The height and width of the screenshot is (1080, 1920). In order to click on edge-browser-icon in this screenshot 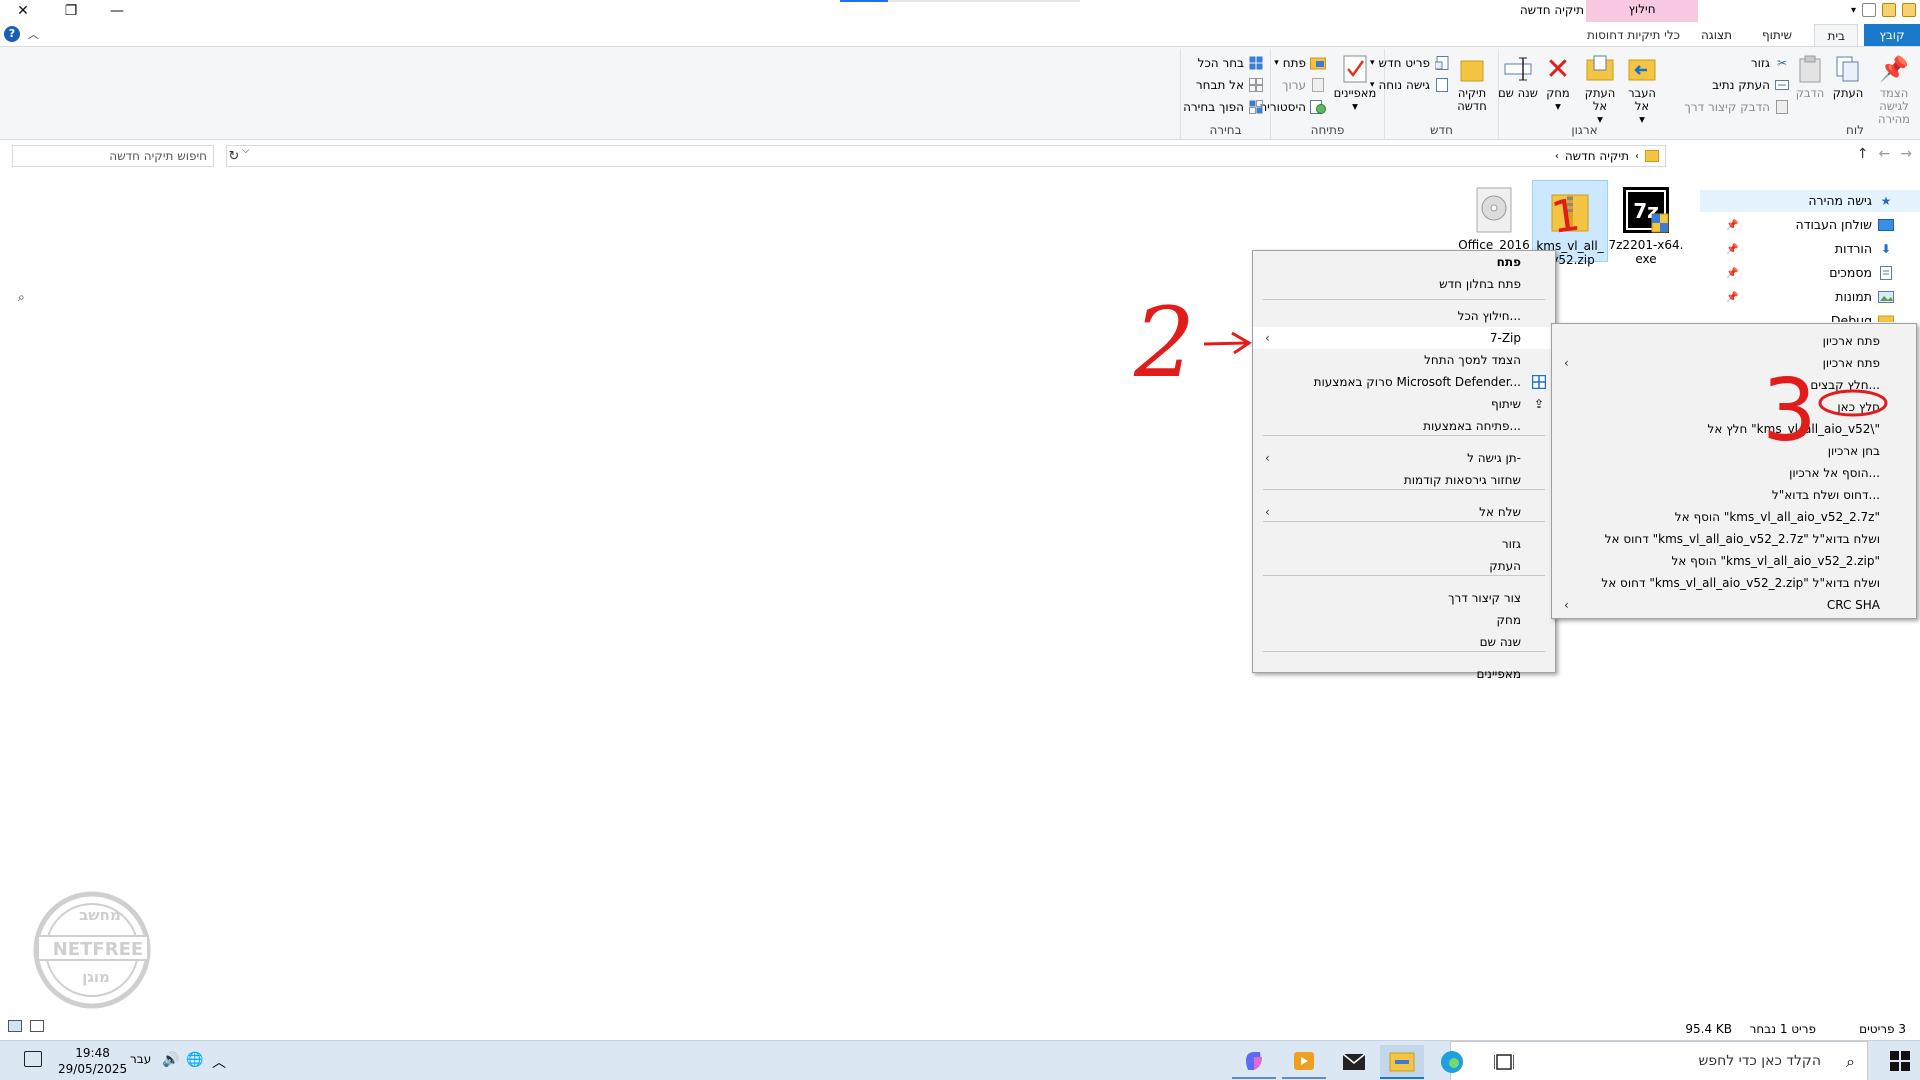, I will do `click(1452, 1062)`.